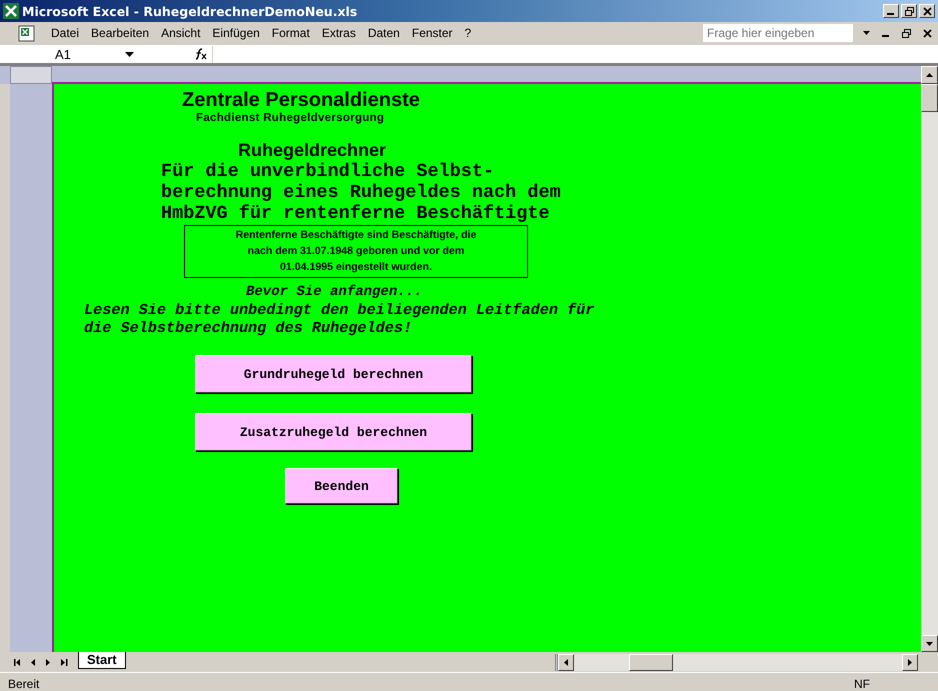 The width and height of the screenshot is (938, 691). I want to click on close-button, so click(927, 11).